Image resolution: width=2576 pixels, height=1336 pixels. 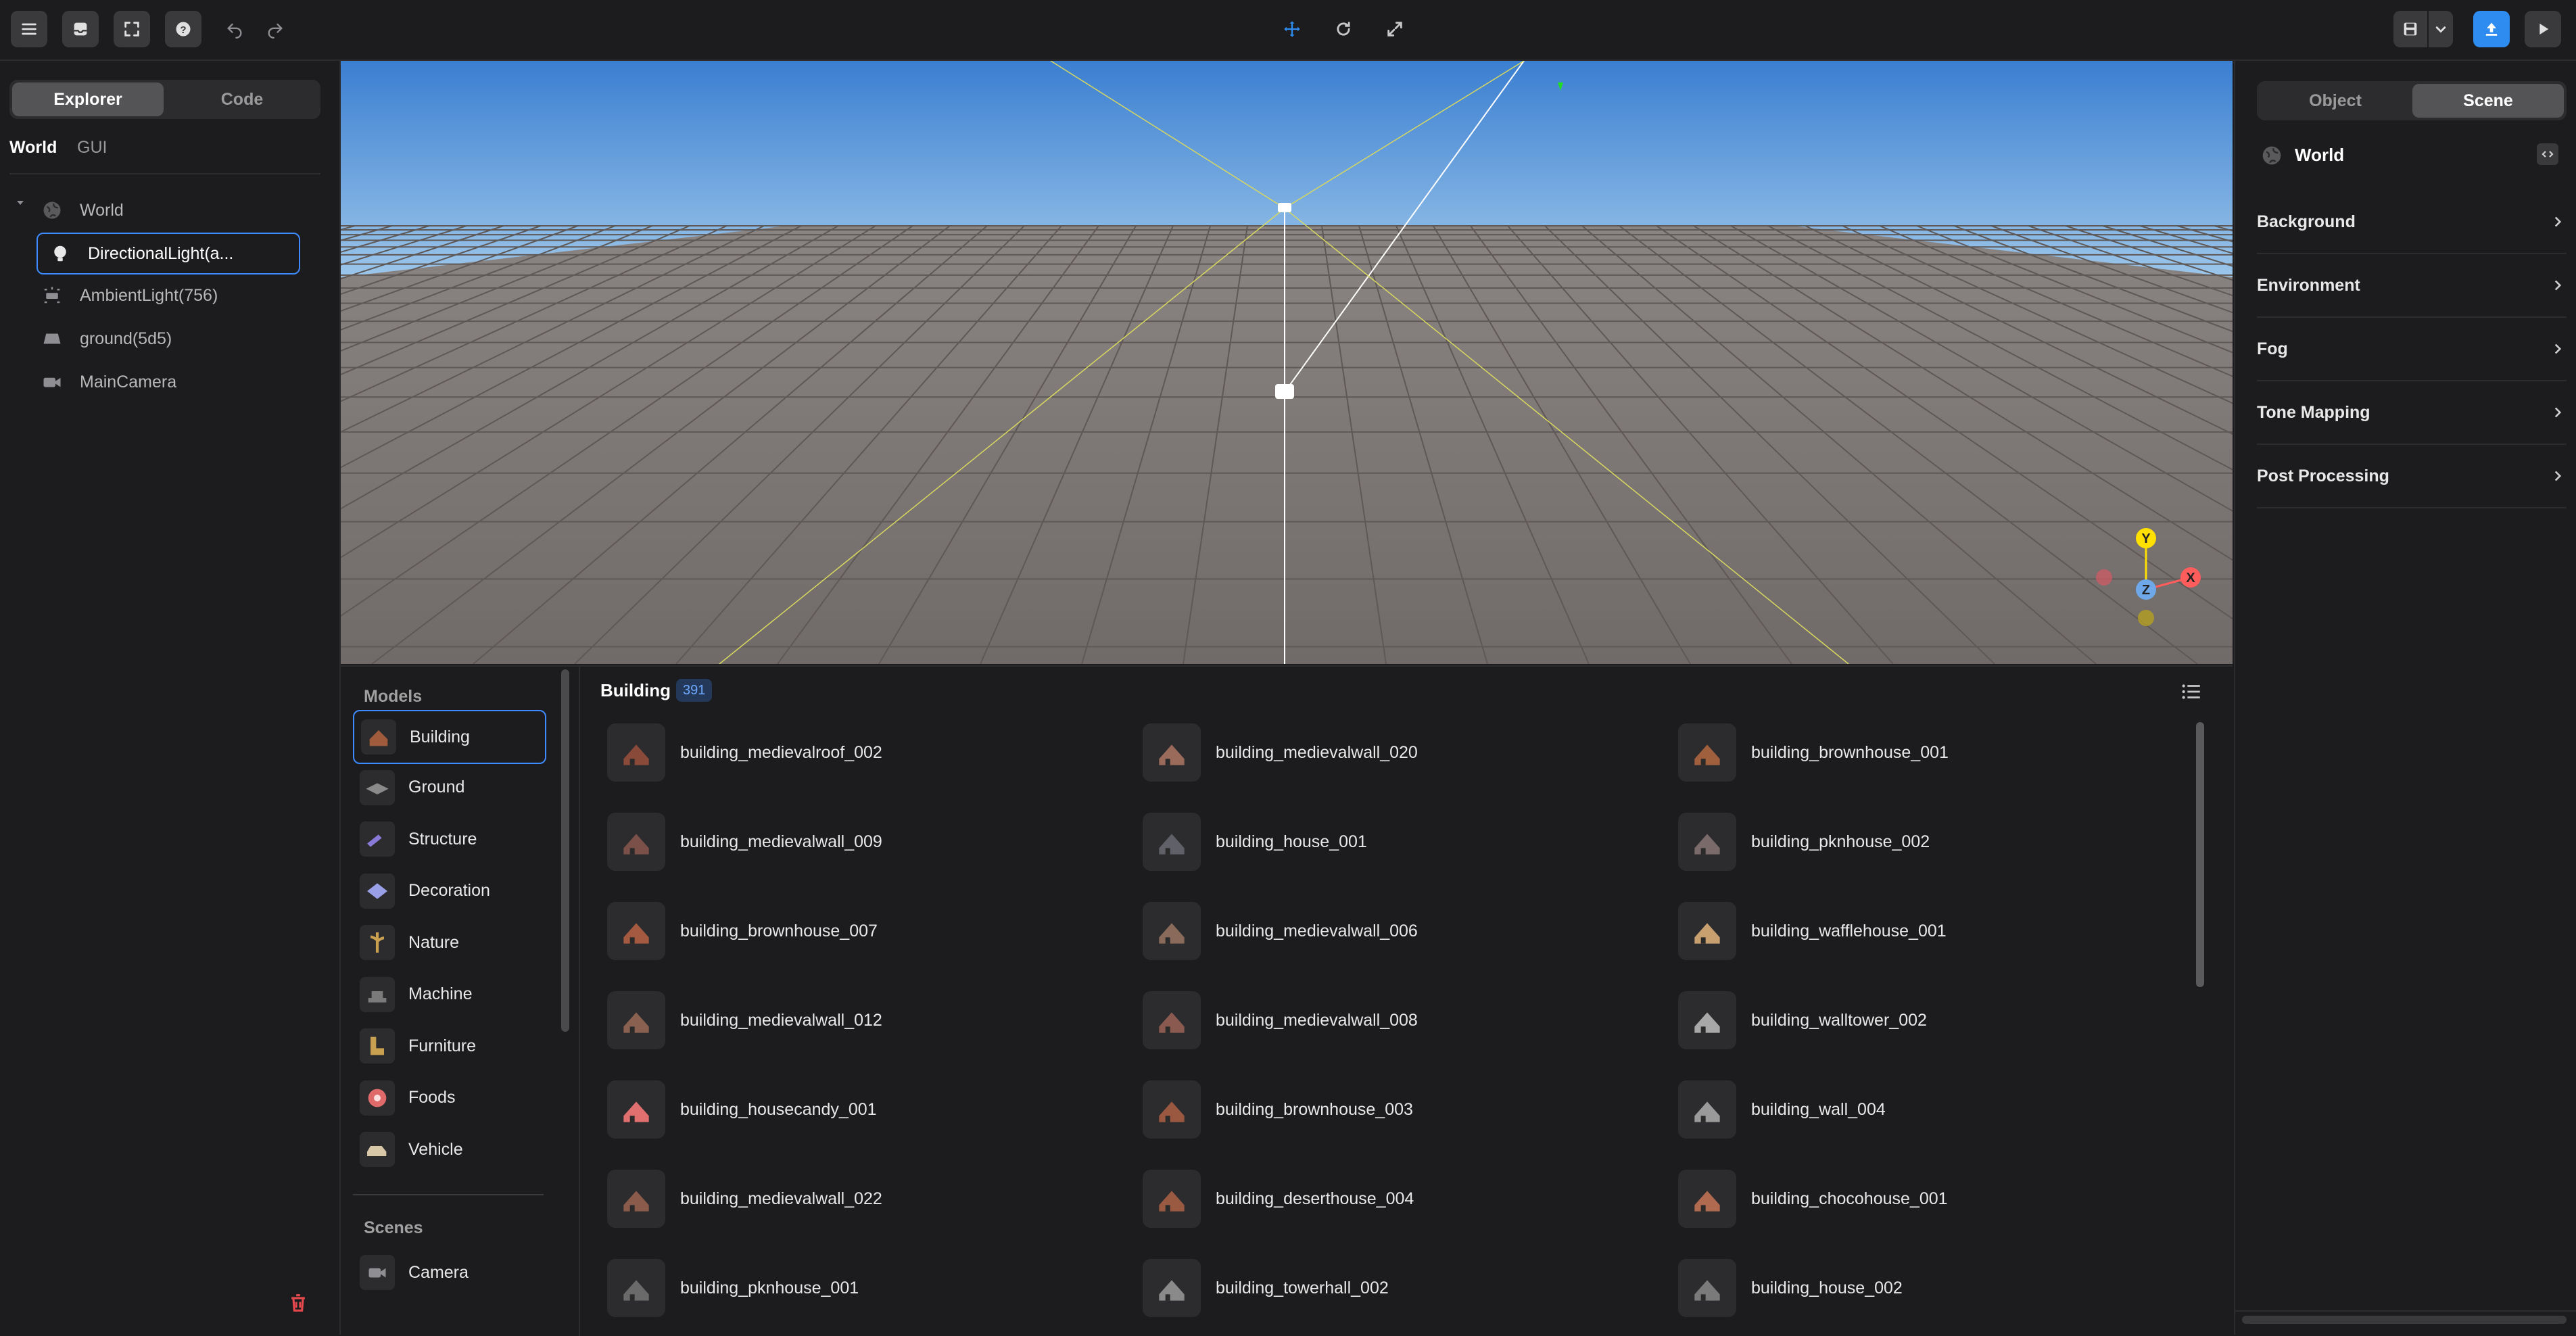 I want to click on asset-item: building_brownhouse_003, so click(x=1399, y=1110).